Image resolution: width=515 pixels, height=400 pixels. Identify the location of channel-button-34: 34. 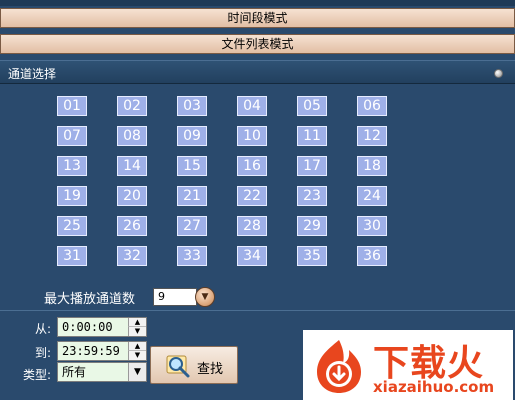
(252, 256).